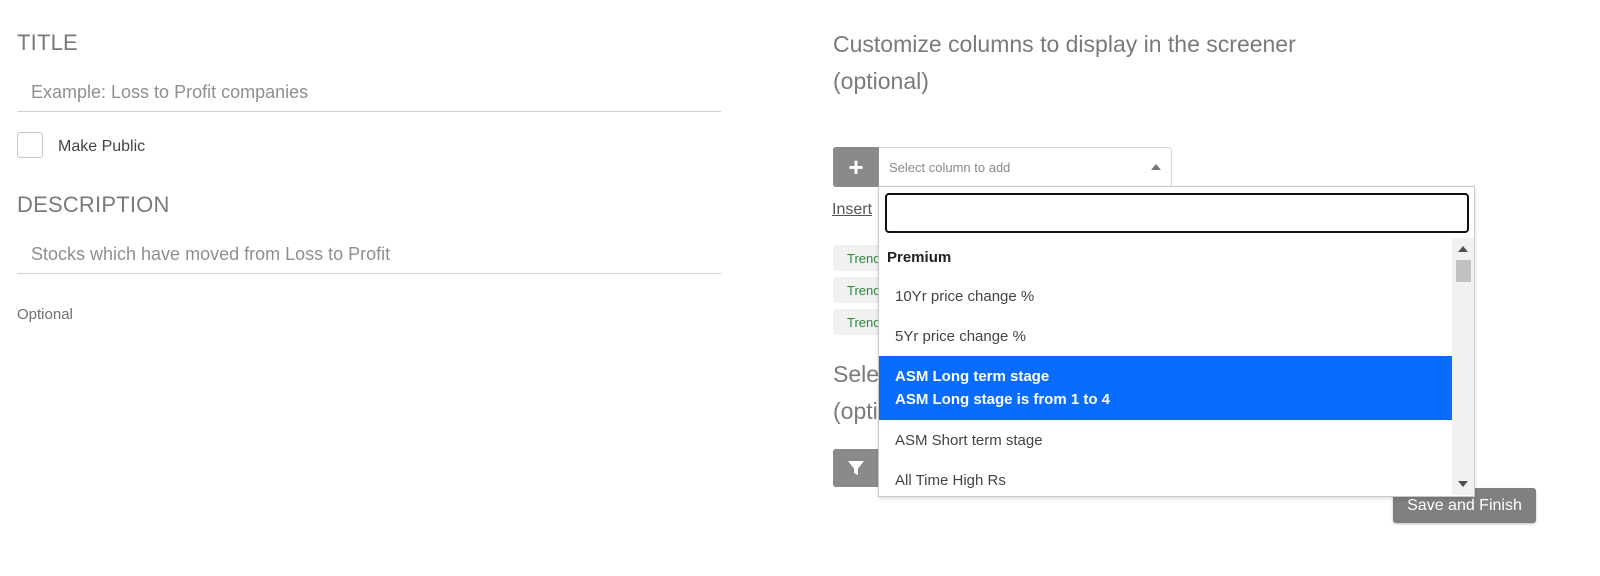 This screenshot has width=1600, height=576. Describe the element at coordinates (881, 81) in the screenshot. I see `columns-heading-line2: (optional)` at that location.